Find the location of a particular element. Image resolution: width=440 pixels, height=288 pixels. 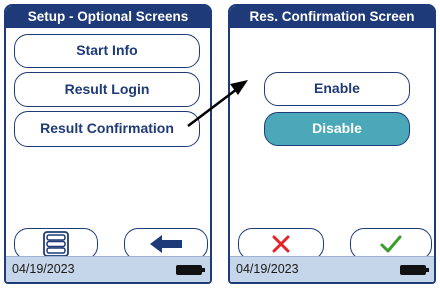

disable-option-button: Disable is located at coordinates (337, 129).